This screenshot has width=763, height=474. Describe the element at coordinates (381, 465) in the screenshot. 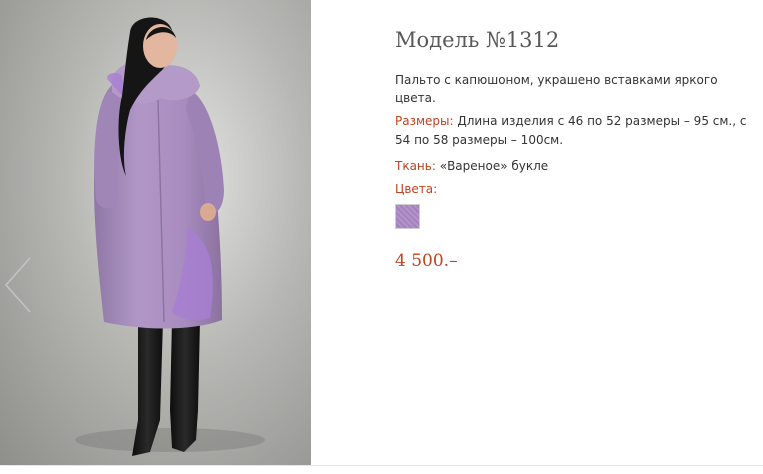

I see `divider` at that location.